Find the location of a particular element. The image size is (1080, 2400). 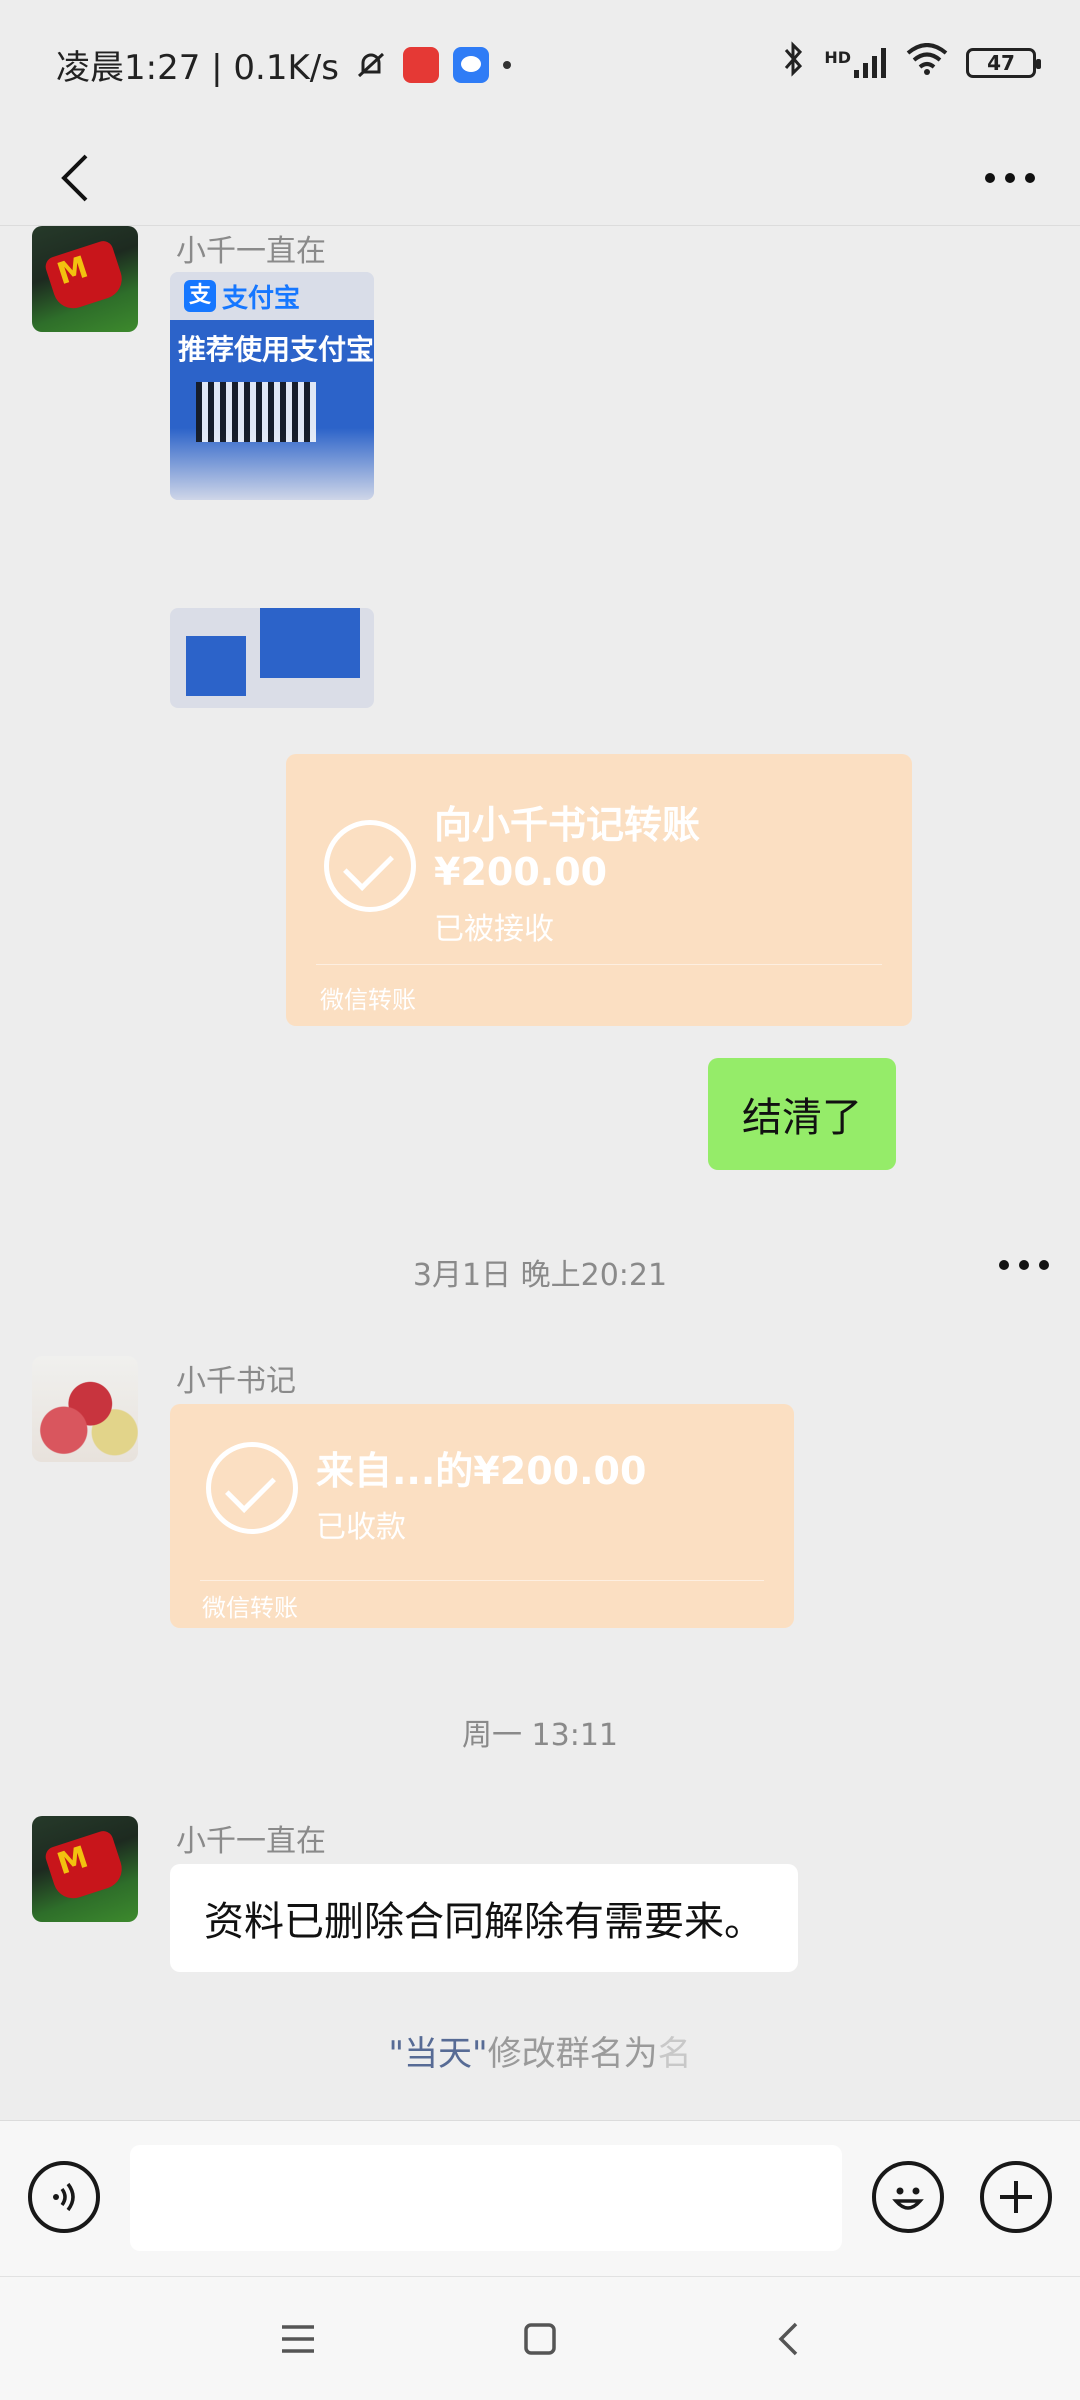

transfer-status: 已被接收 is located at coordinates (494, 929).